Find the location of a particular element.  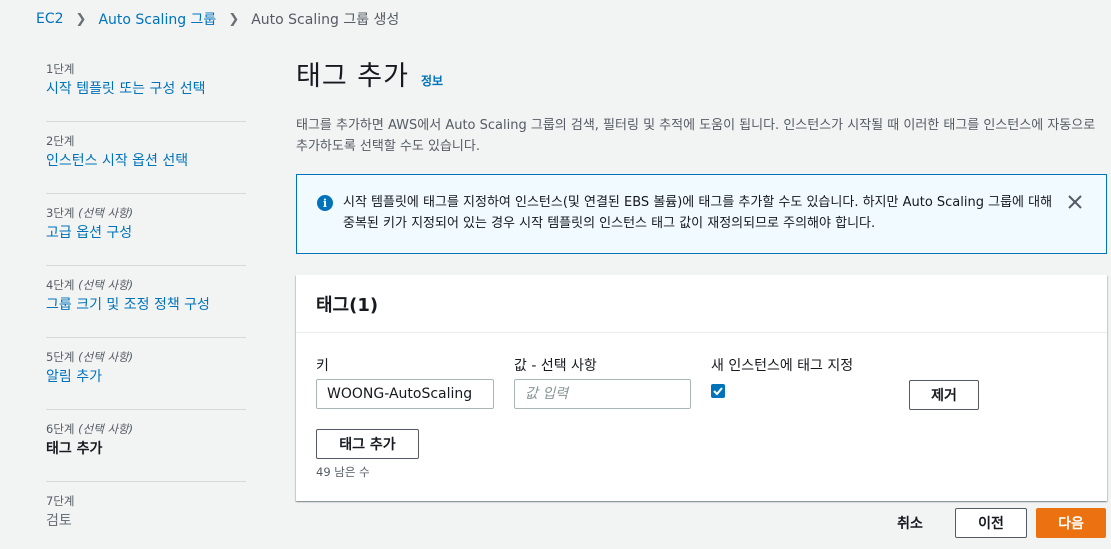

remove-tag-button: 제거 is located at coordinates (944, 395).